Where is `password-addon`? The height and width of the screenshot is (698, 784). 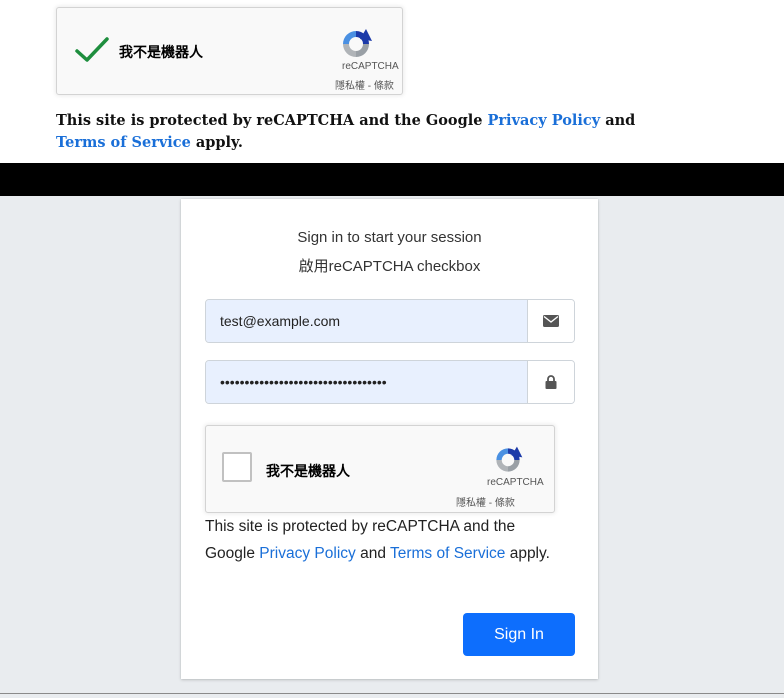 password-addon is located at coordinates (550, 382).